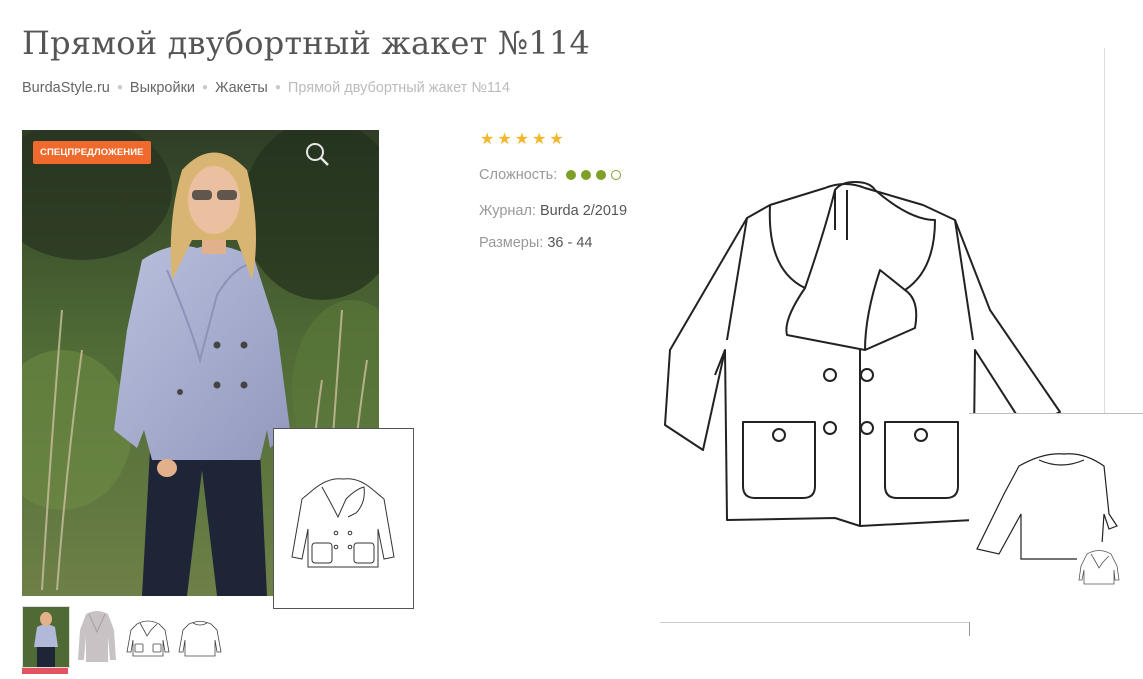 This screenshot has height=679, width=1143. I want to click on difficulty-row: Сложность:, so click(550, 175).